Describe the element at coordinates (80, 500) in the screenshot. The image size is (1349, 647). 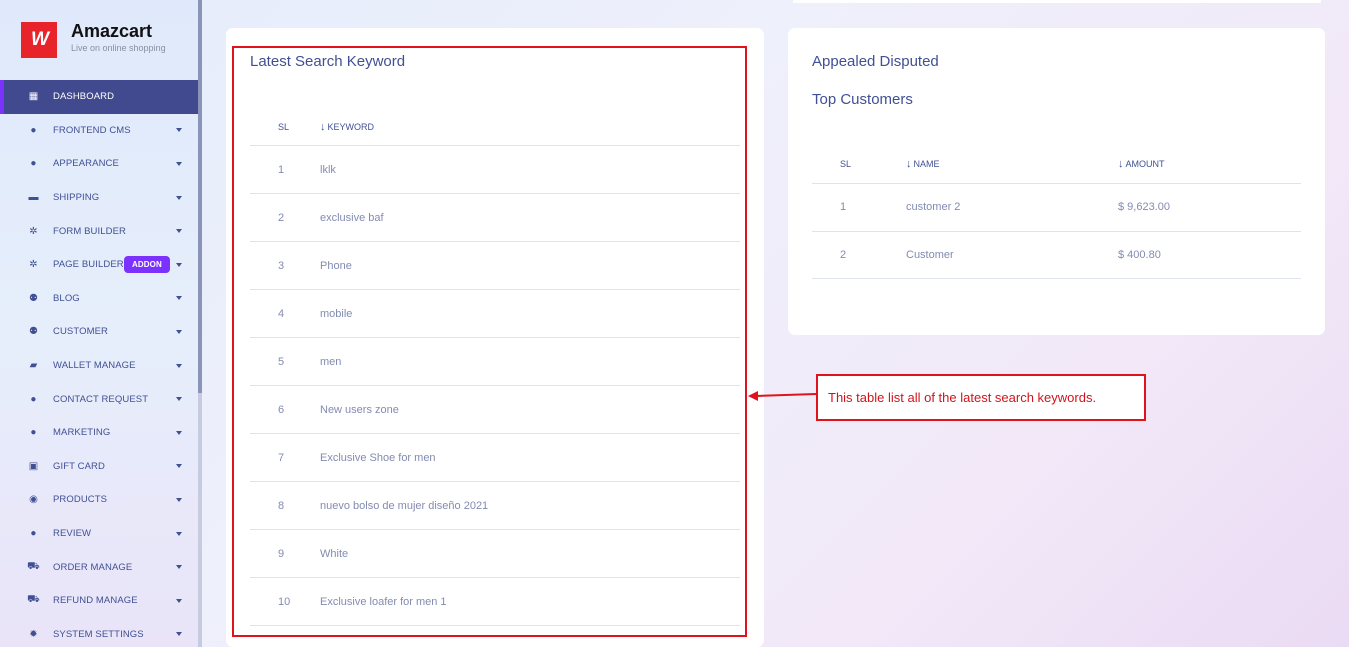
I see `sidebar-item-label: PRODUCTS` at that location.